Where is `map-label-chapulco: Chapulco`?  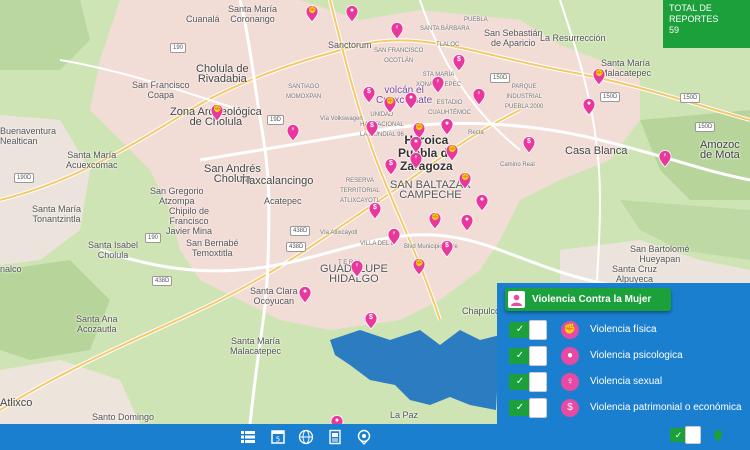 map-label-chapulco: Chapulco is located at coordinates (481, 311).